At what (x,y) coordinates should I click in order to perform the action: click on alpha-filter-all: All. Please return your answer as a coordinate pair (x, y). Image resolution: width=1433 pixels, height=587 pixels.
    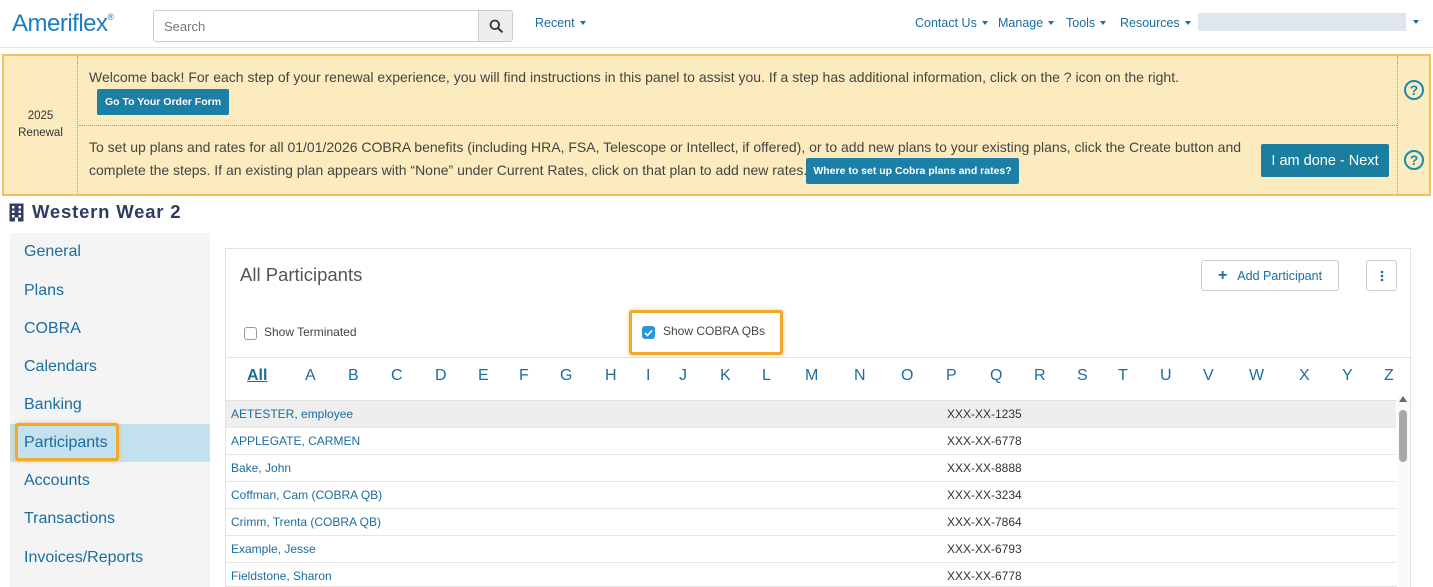
    Looking at the image, I should click on (257, 376).